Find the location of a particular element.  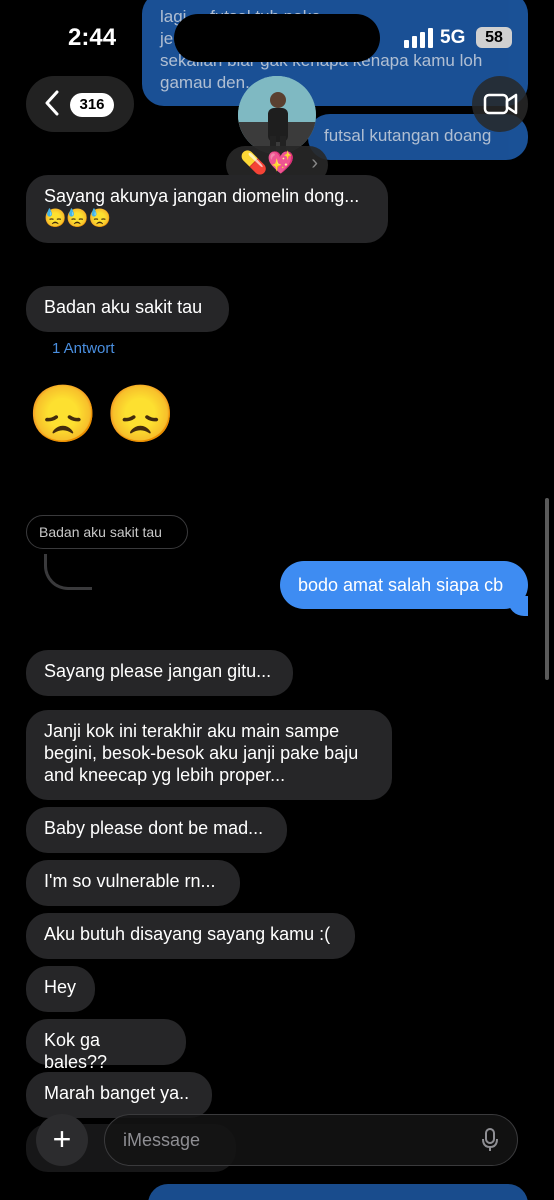

message-text: Aku butuh disayang sayang kamu :( is located at coordinates (187, 934).